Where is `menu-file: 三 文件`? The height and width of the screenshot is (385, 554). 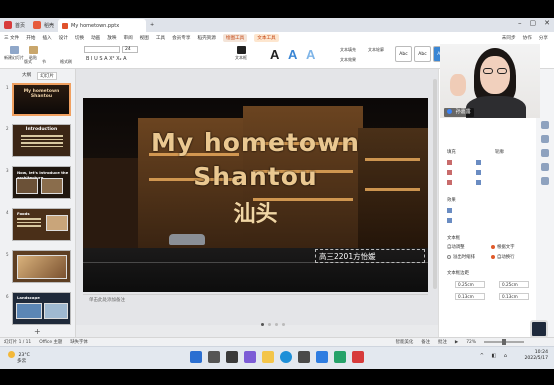 menu-file: 三 文件 is located at coordinates (11, 38).